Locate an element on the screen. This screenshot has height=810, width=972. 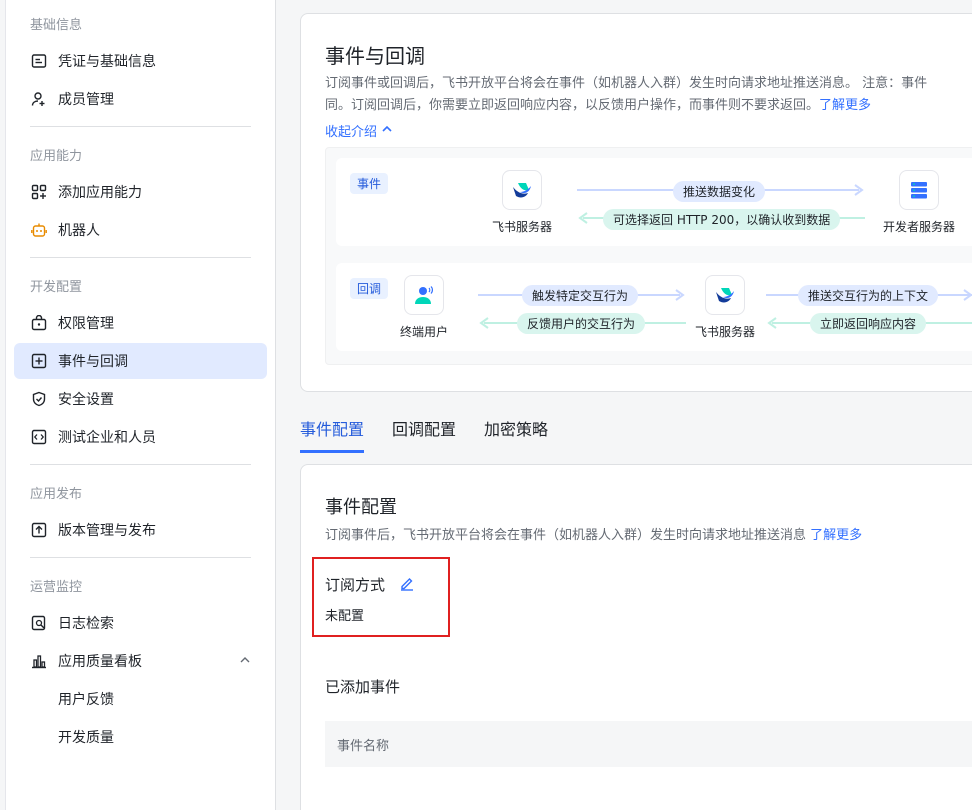
sidebar-item-label: 凭证与基础信息 is located at coordinates (107, 62).